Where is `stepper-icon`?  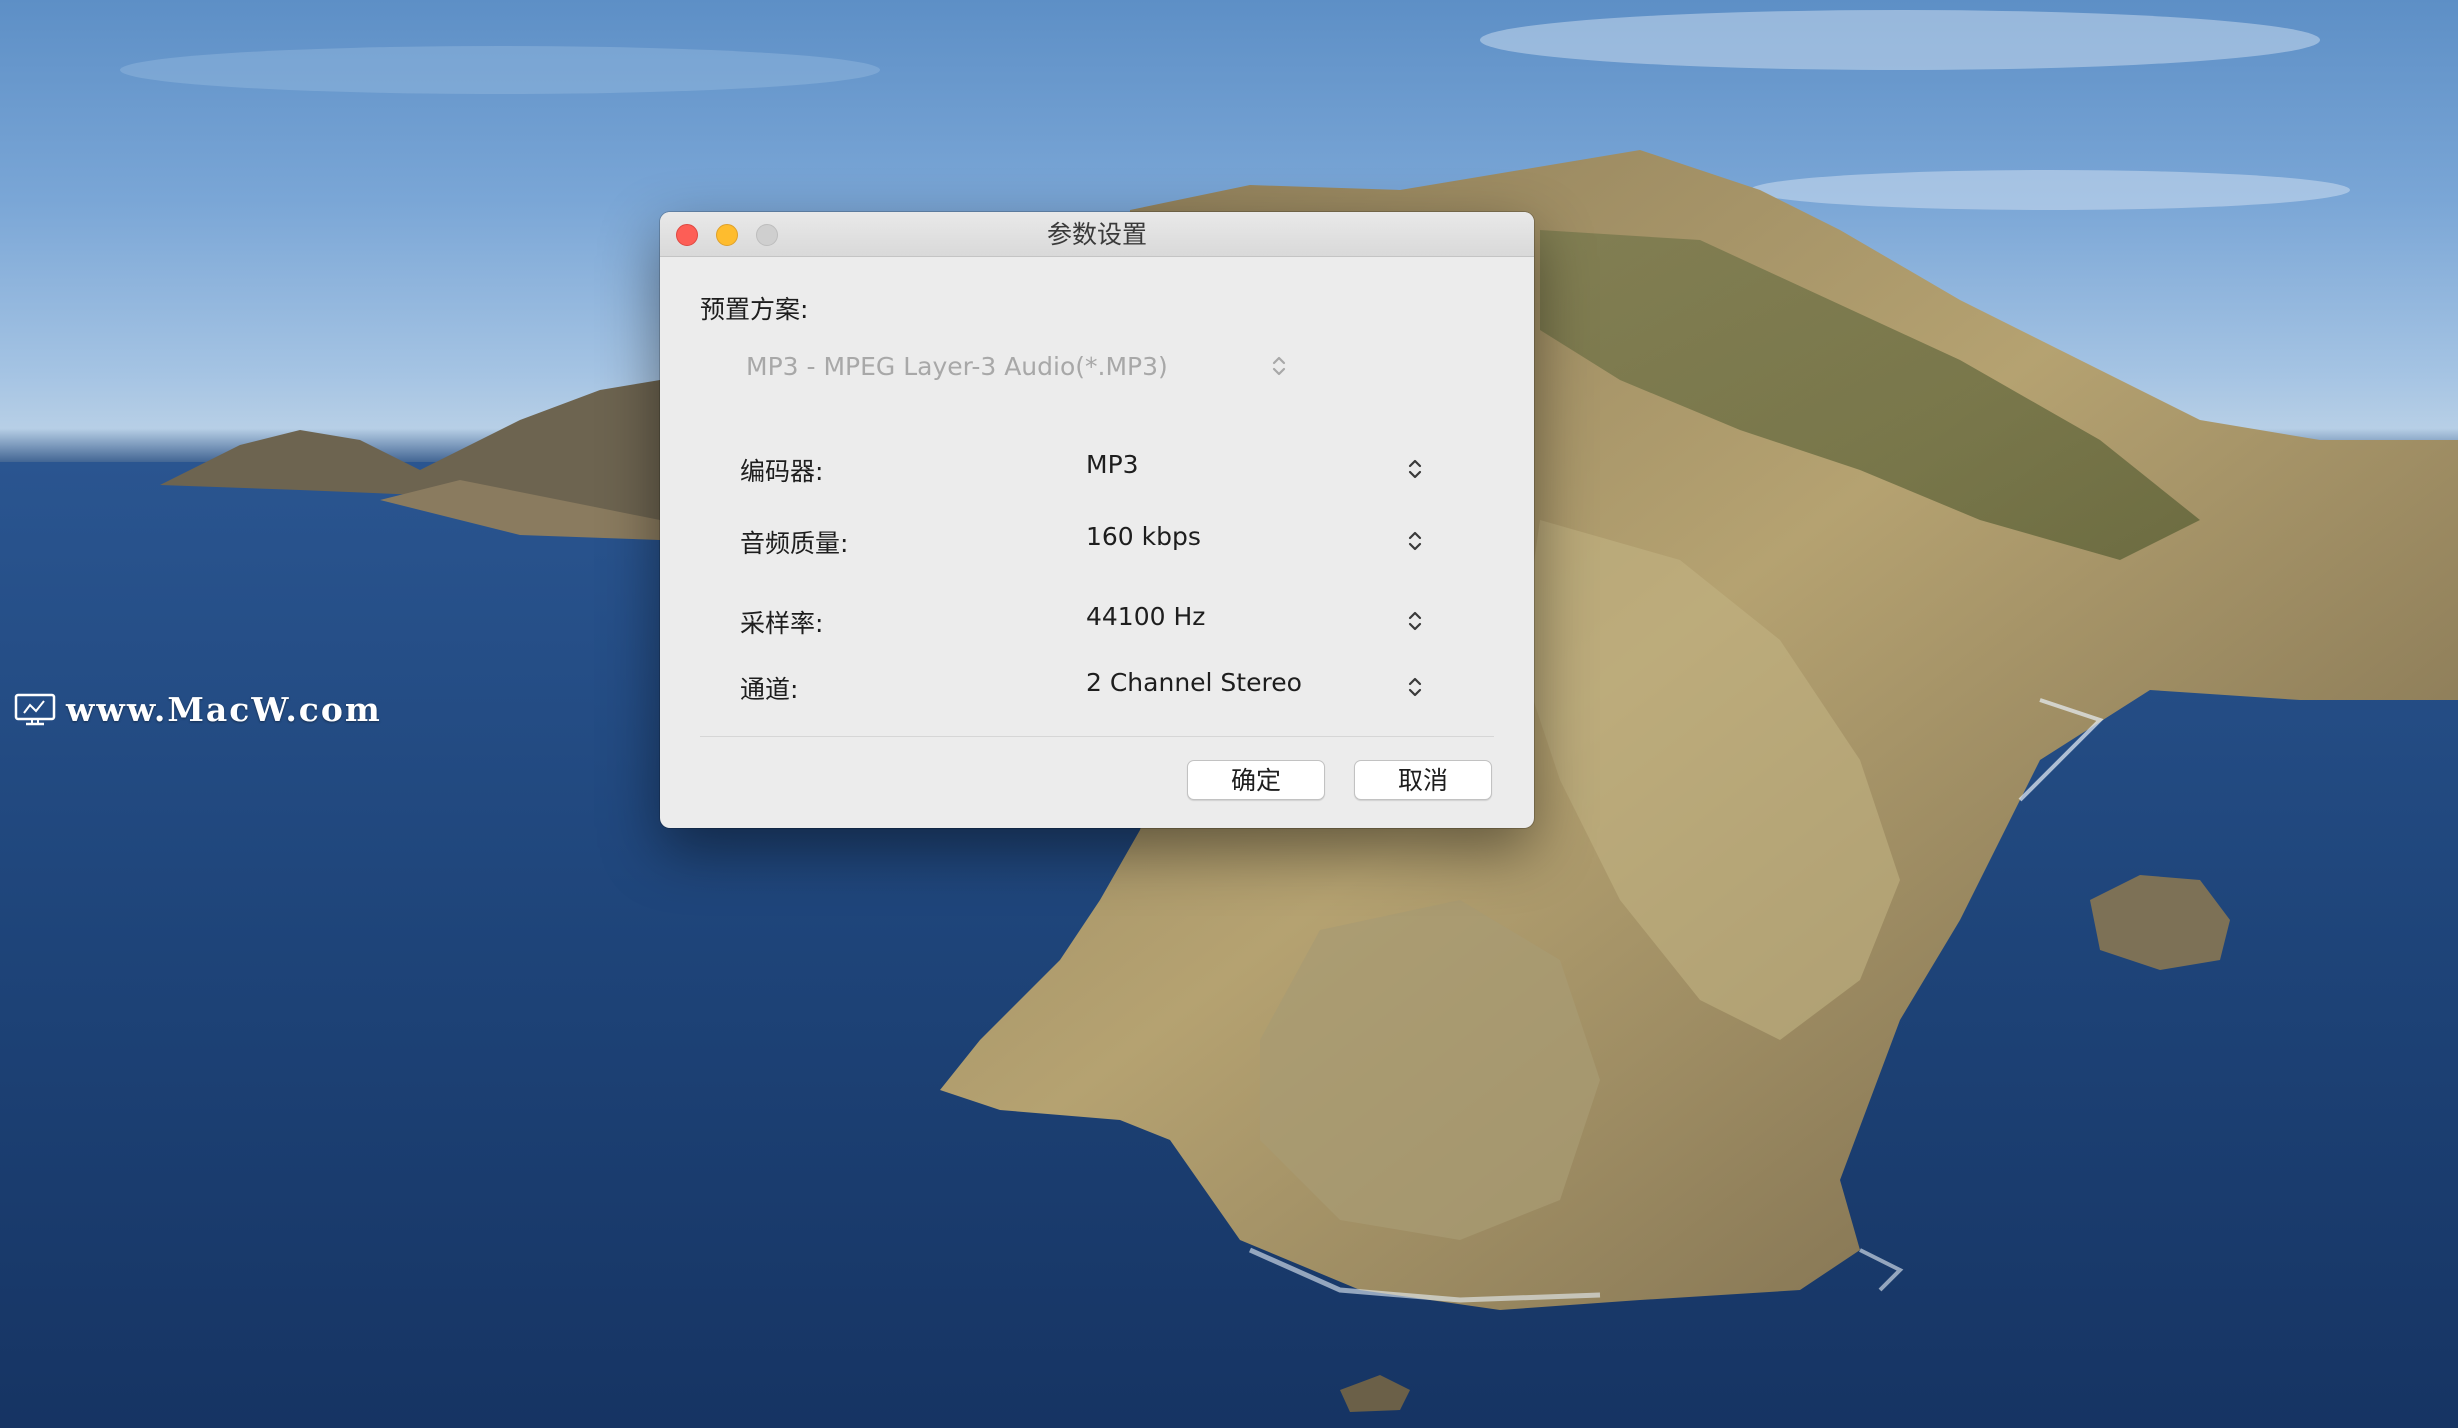 stepper-icon is located at coordinates (1279, 366).